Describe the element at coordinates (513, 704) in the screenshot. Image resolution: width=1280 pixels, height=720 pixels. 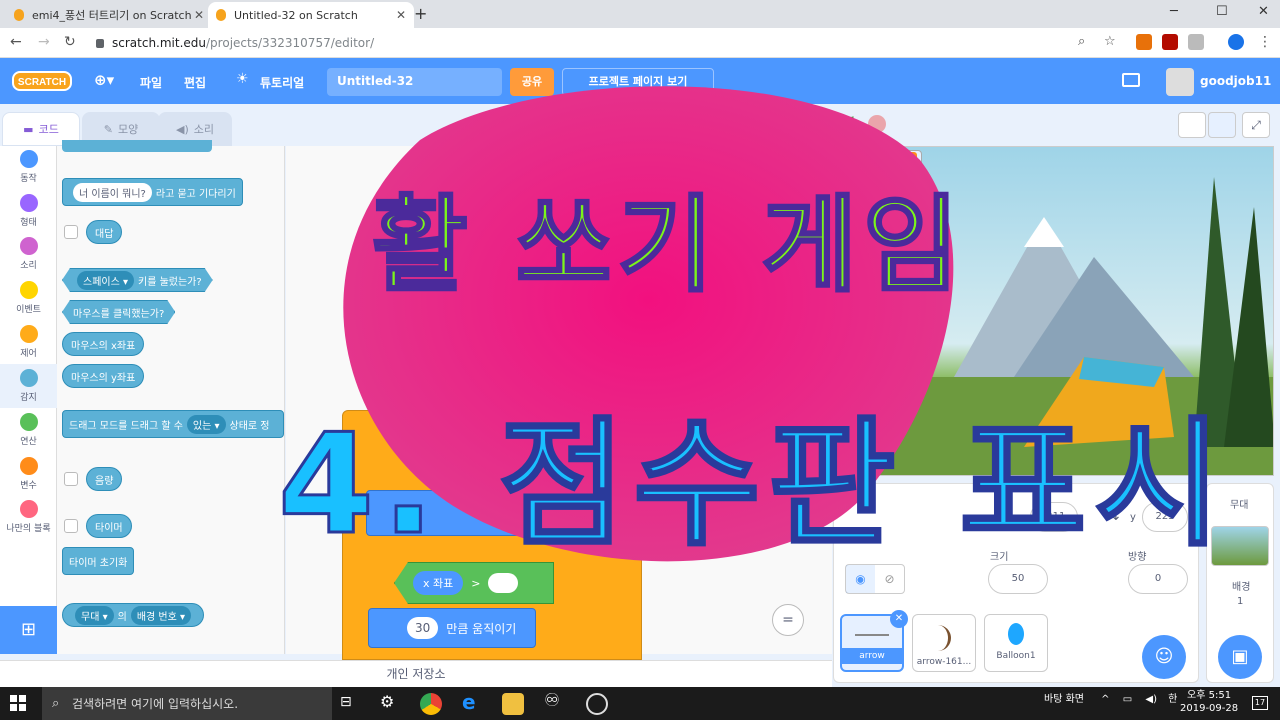
I see `file-explorer-icon` at that location.